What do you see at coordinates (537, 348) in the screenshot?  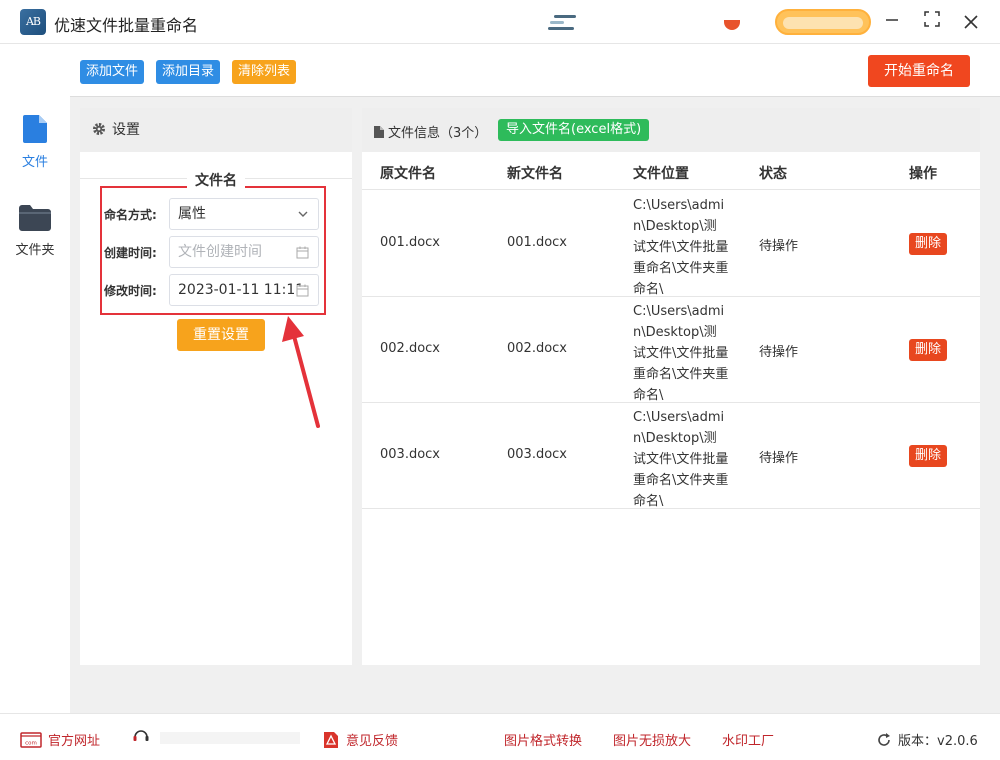 I see `cell-new-name: 002.docx` at bounding box center [537, 348].